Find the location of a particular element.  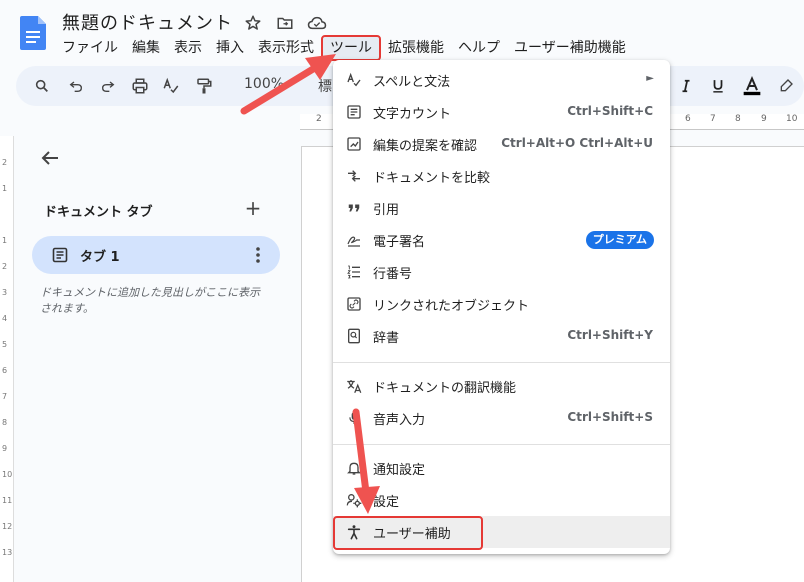

tab-label: タブ 1 is located at coordinates (100, 257).